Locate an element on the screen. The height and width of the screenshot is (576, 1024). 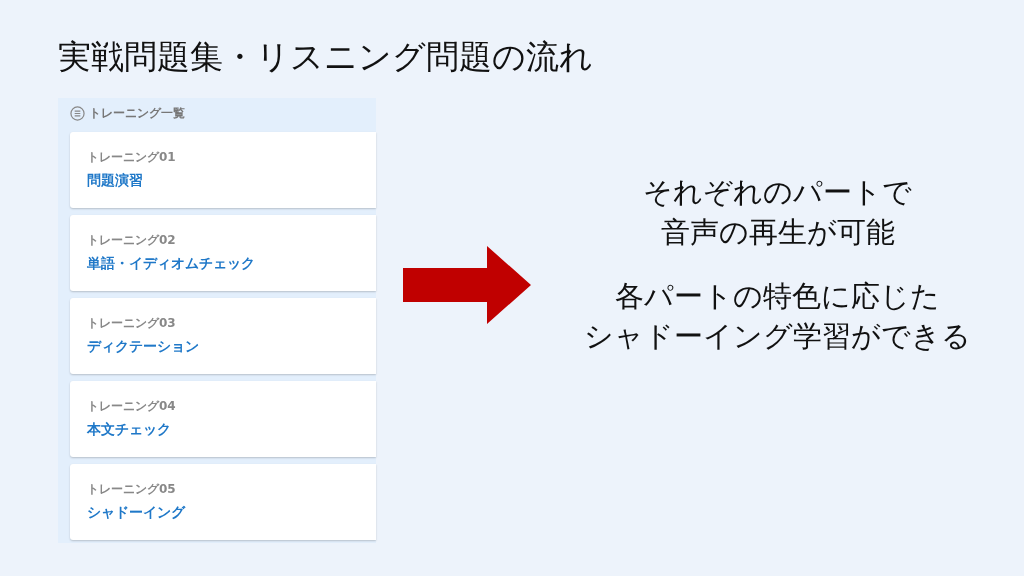
training-name: シャドーイング is located at coordinates (136, 512).